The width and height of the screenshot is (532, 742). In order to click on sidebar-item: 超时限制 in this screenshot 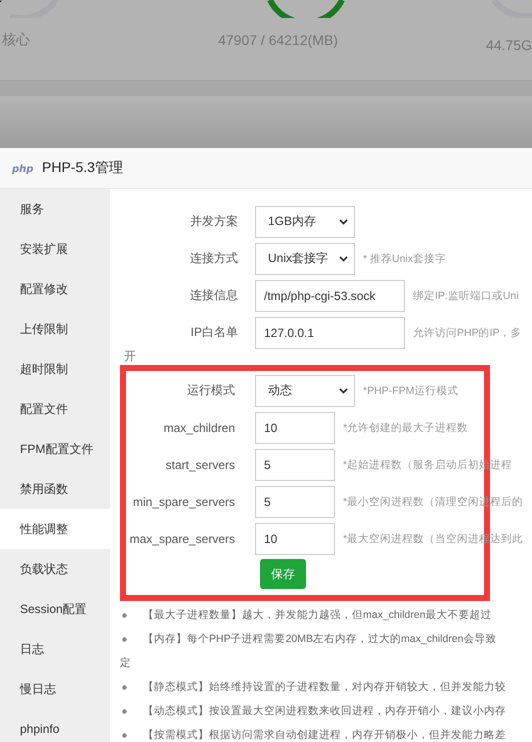, I will do `click(55, 369)`.